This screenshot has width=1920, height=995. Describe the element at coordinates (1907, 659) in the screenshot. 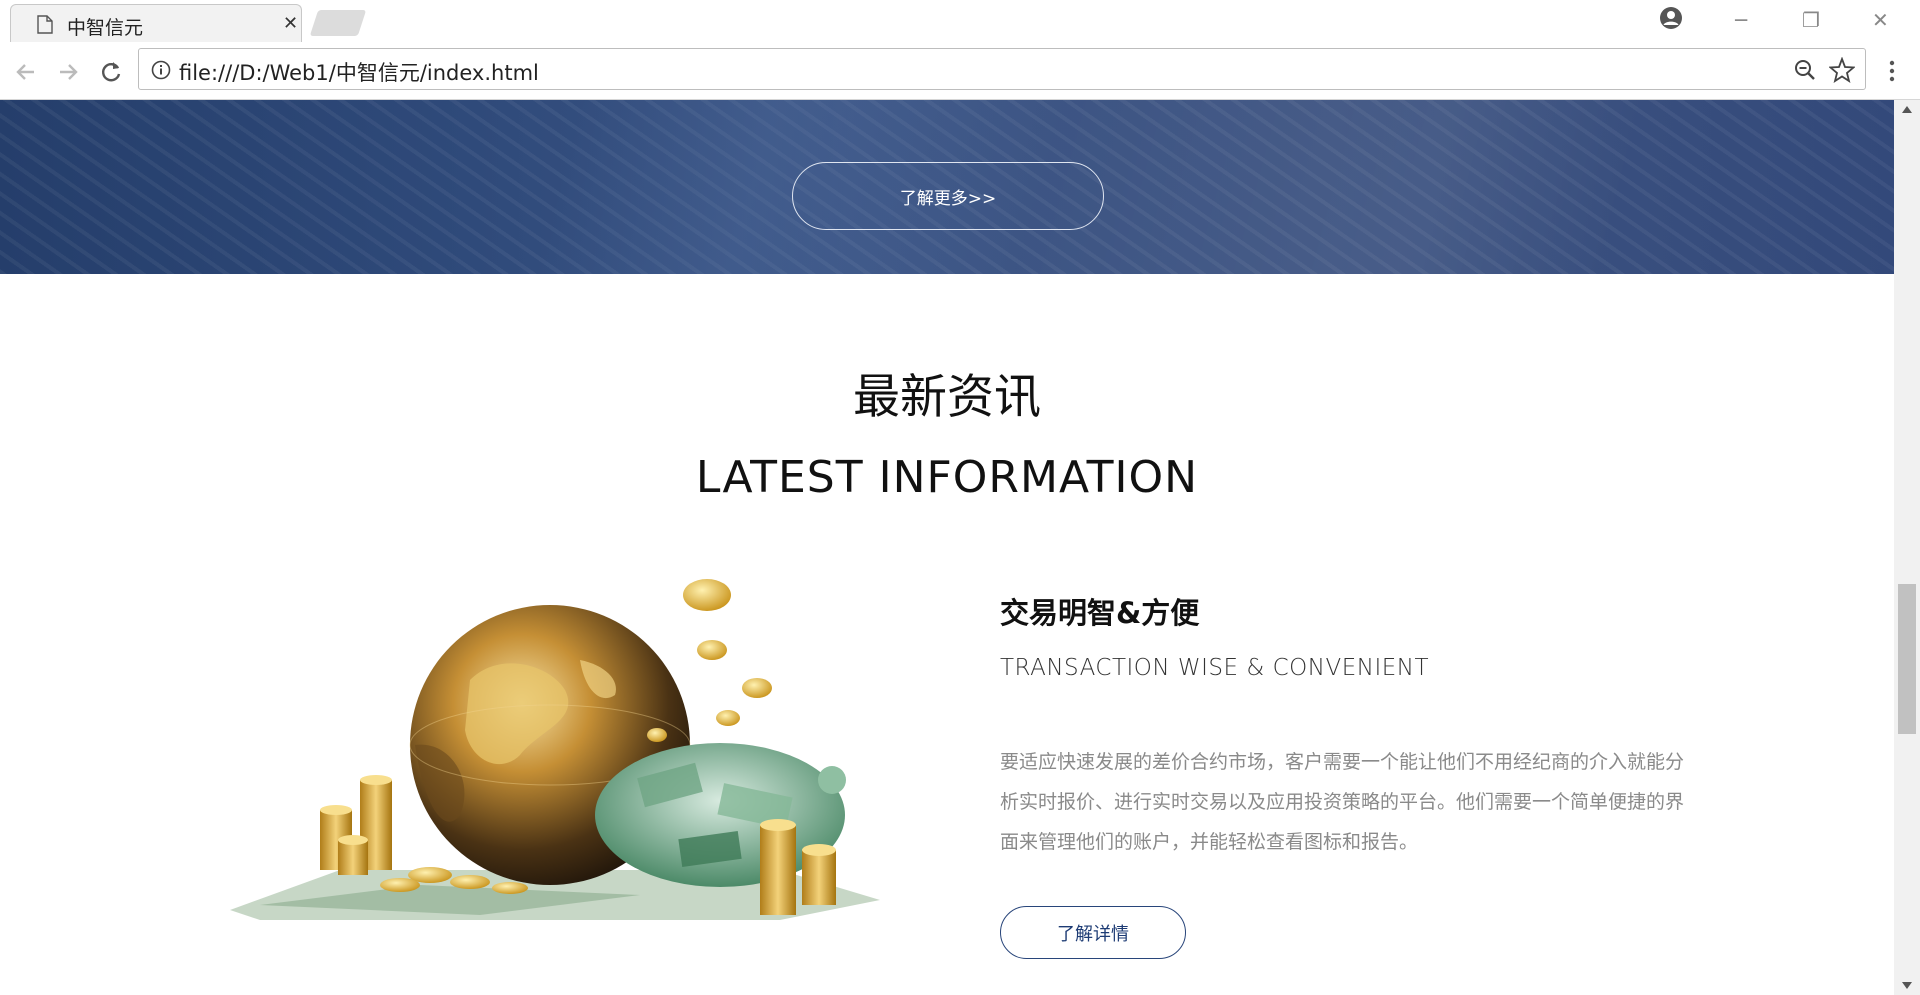

I see `scrollbar-thumb` at that location.